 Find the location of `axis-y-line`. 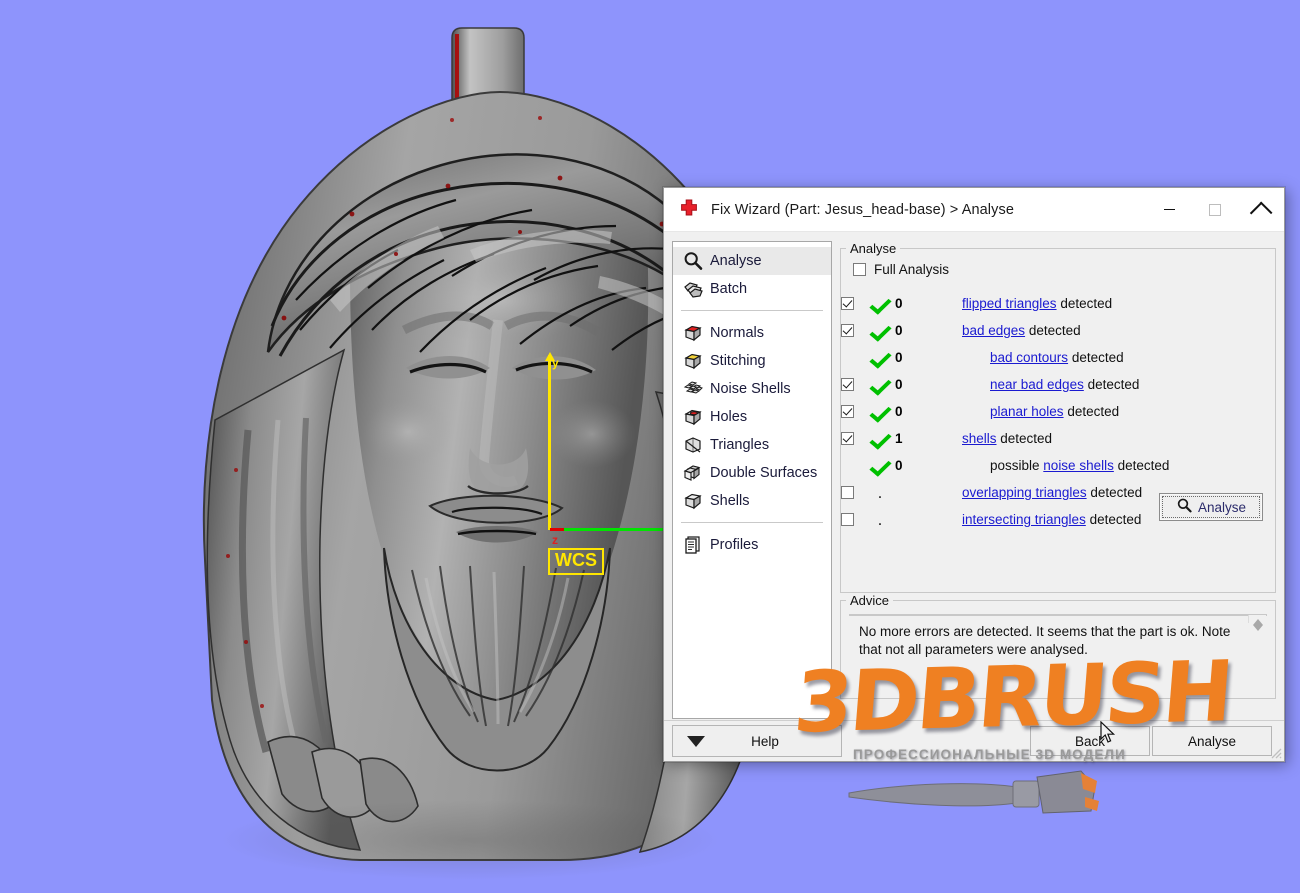

axis-y-line is located at coordinates (549, 442).